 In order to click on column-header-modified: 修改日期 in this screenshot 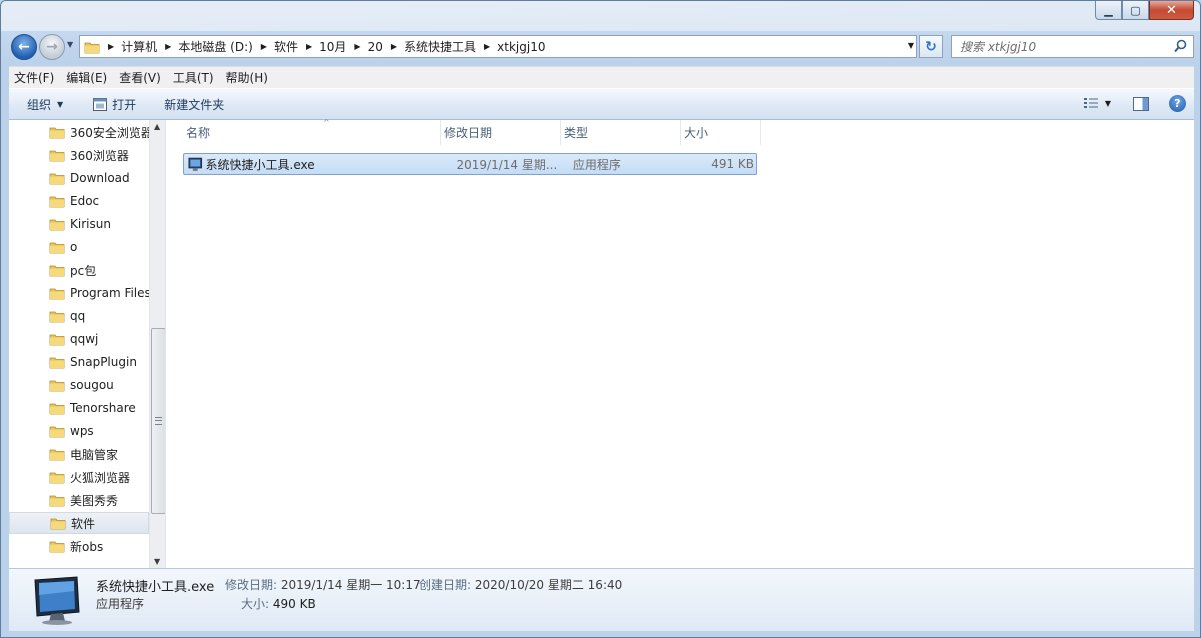, I will do `click(501, 132)`.